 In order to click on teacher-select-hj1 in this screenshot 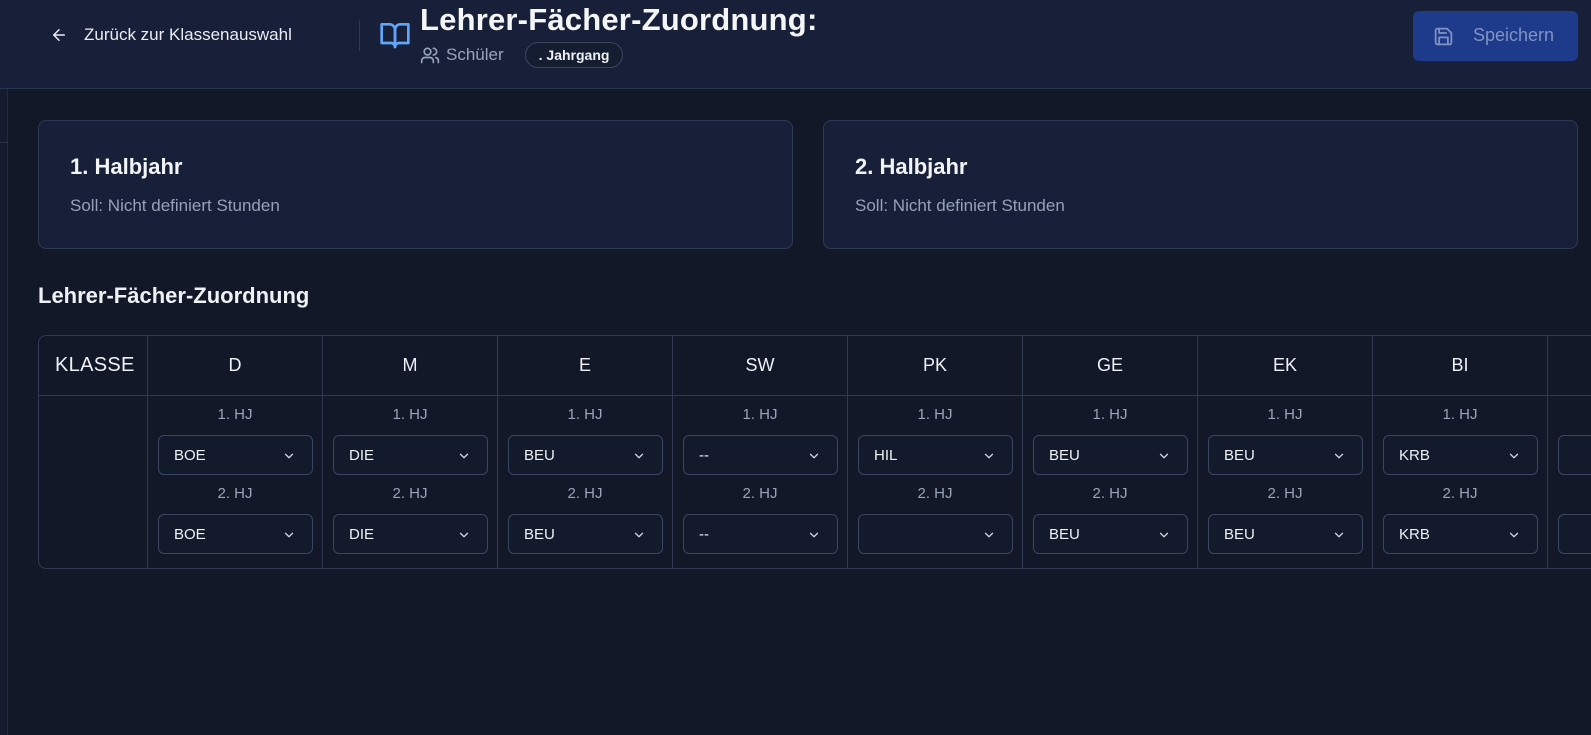, I will do `click(1574, 455)`.